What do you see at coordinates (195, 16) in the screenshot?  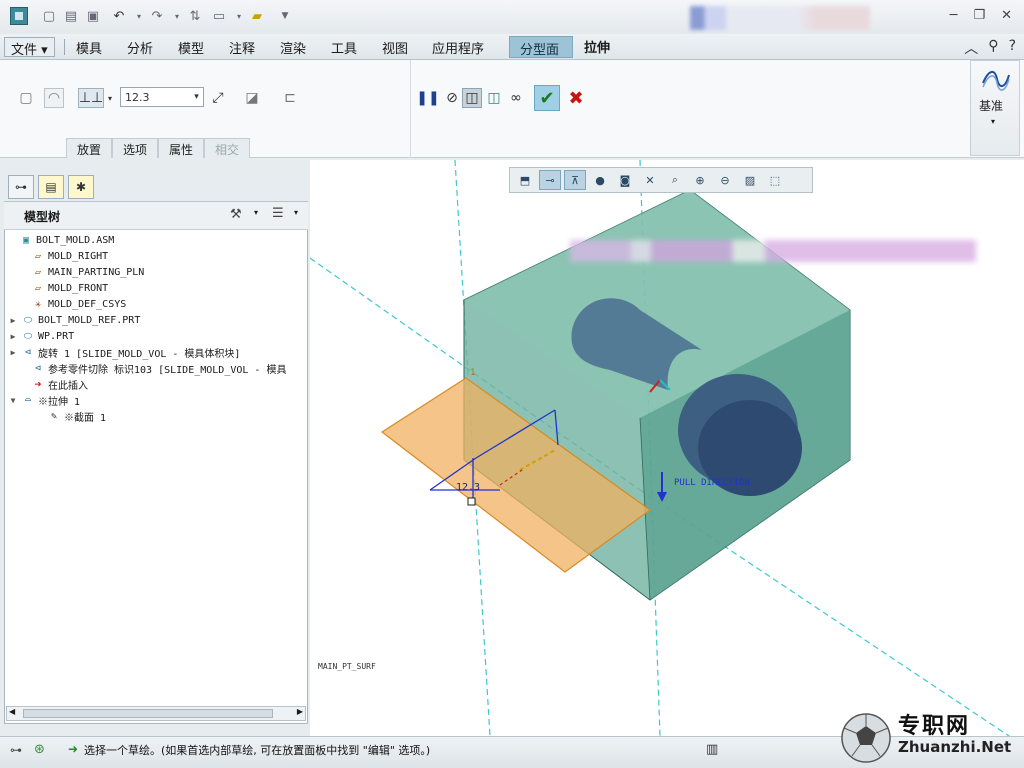 I see `regenerate-icon: ⇅` at bounding box center [195, 16].